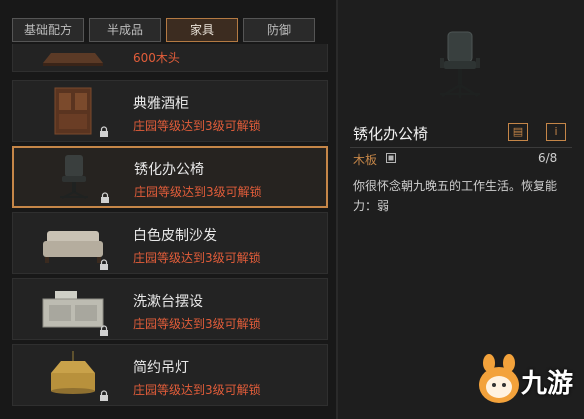 Image resolution: width=584 pixels, height=419 pixels. I want to click on item-description: 你很怀念朝九晚五的工作生活。恢复能力：弱, so click(455, 196).